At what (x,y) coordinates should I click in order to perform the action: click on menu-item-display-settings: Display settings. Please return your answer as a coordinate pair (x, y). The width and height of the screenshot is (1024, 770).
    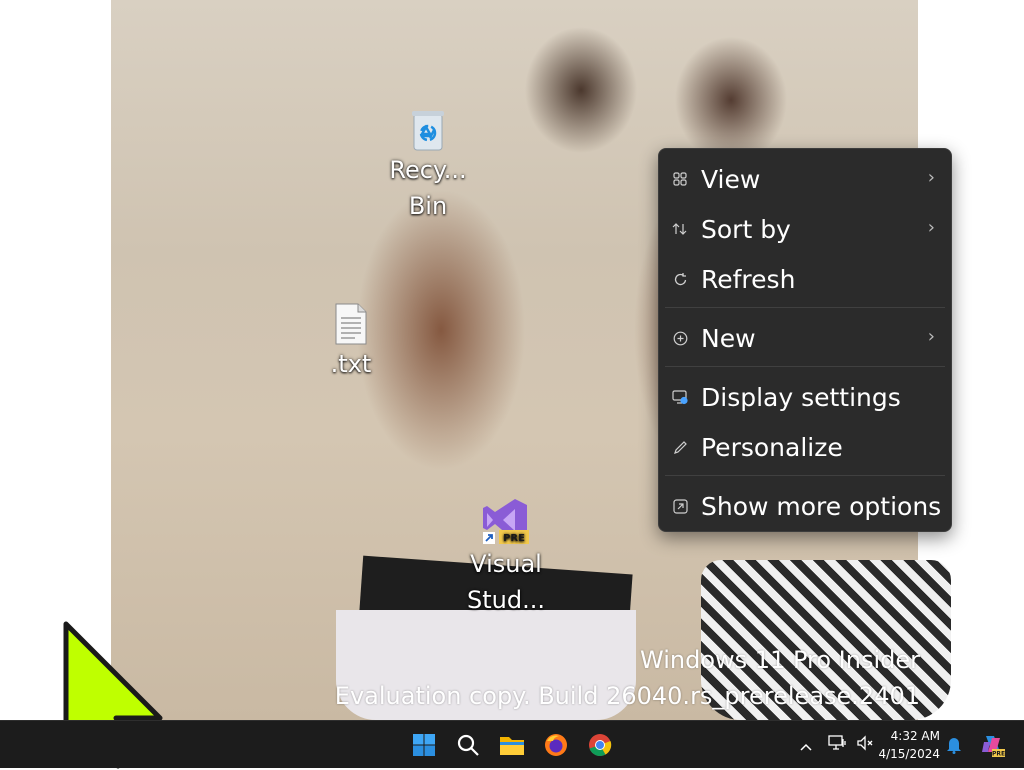
    Looking at the image, I should click on (805, 397).